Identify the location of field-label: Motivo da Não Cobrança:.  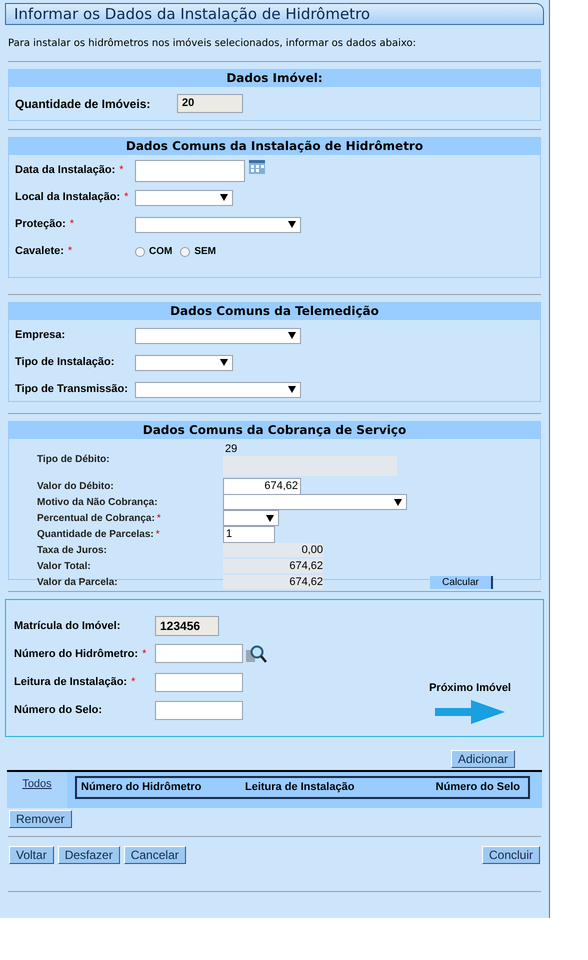
(97, 503).